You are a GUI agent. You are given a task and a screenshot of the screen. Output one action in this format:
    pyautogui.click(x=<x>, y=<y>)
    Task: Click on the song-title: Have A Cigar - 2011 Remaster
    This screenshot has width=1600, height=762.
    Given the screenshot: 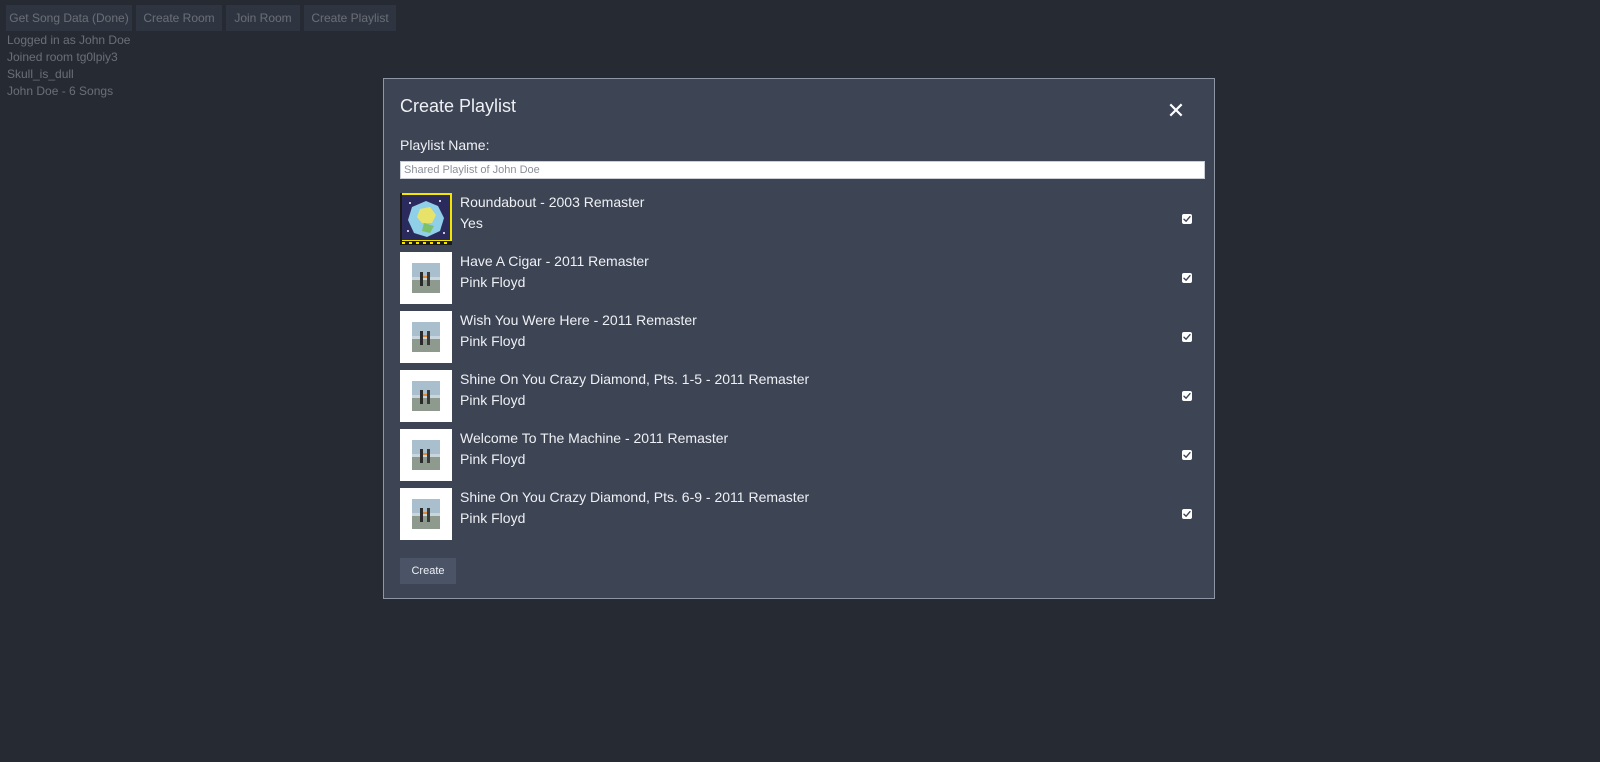 What is the action you would take?
    pyautogui.click(x=554, y=261)
    